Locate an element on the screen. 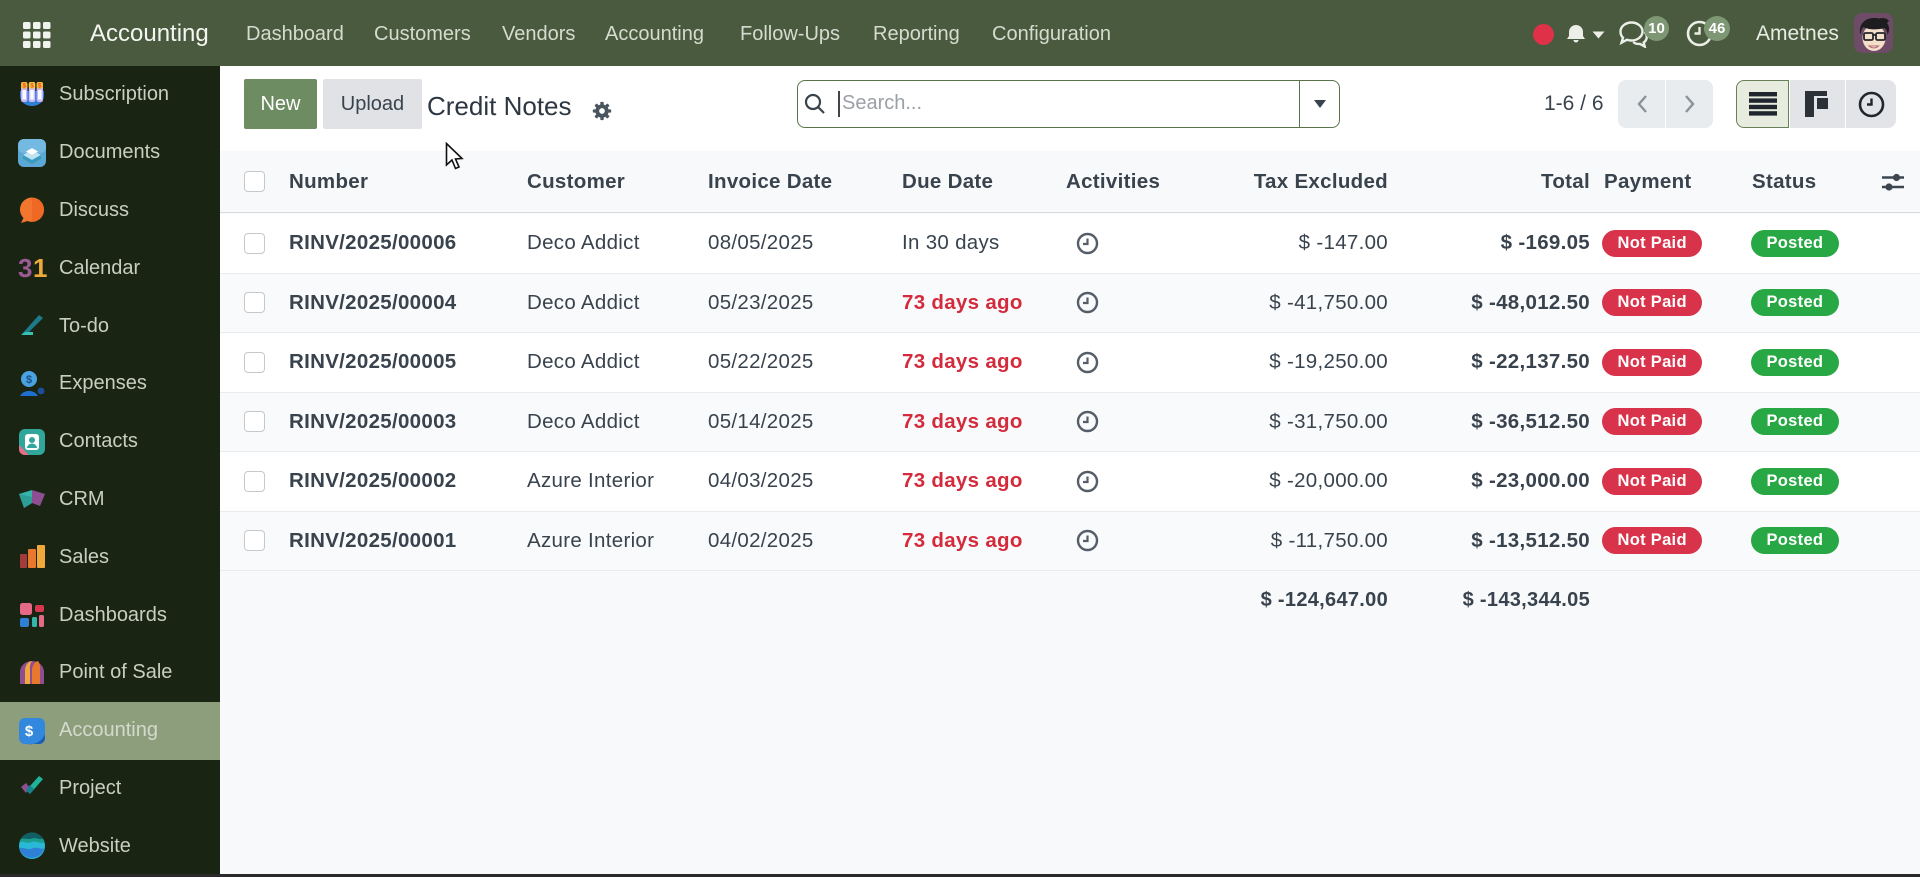 The width and height of the screenshot is (1920, 877). svg-text: 3 is located at coordinates (25, 268).